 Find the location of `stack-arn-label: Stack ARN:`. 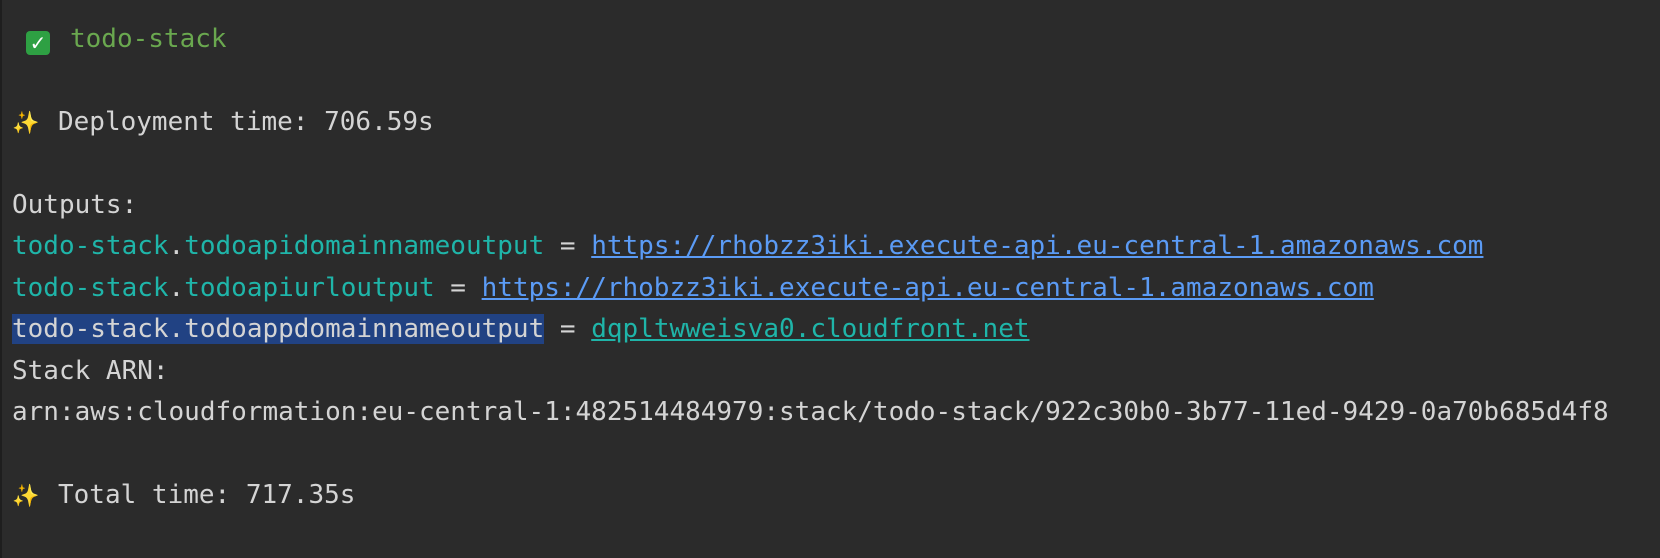

stack-arn-label: Stack ARN: is located at coordinates (90, 371).